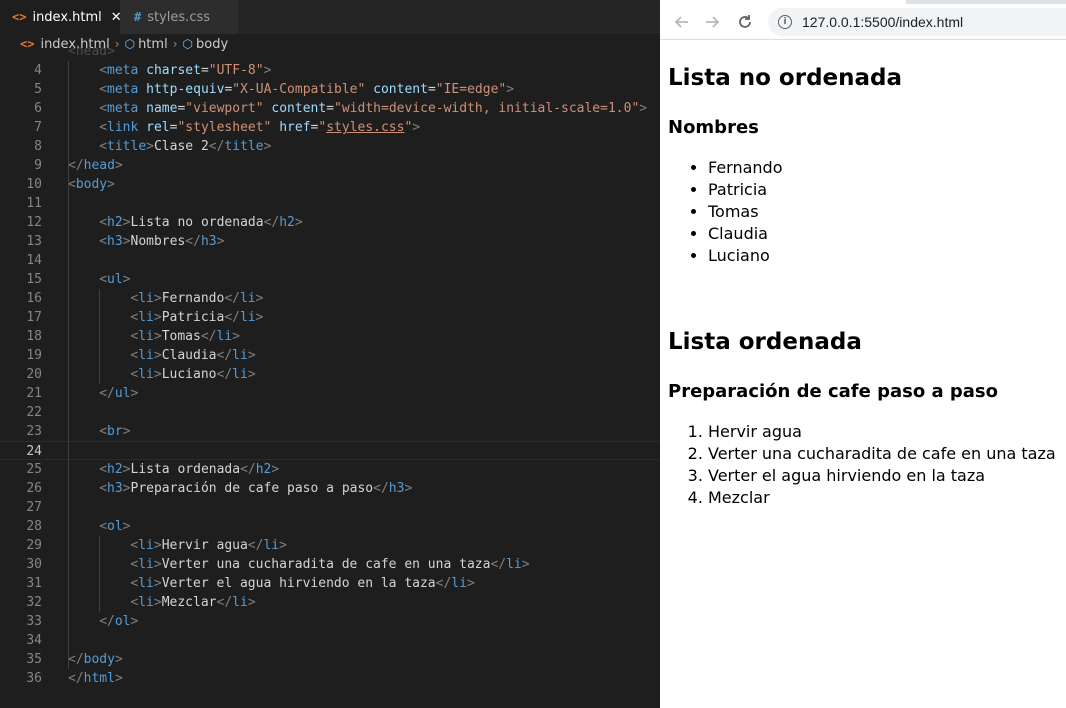 The image size is (1066, 708). I want to click on reload-icon, so click(745, 21).